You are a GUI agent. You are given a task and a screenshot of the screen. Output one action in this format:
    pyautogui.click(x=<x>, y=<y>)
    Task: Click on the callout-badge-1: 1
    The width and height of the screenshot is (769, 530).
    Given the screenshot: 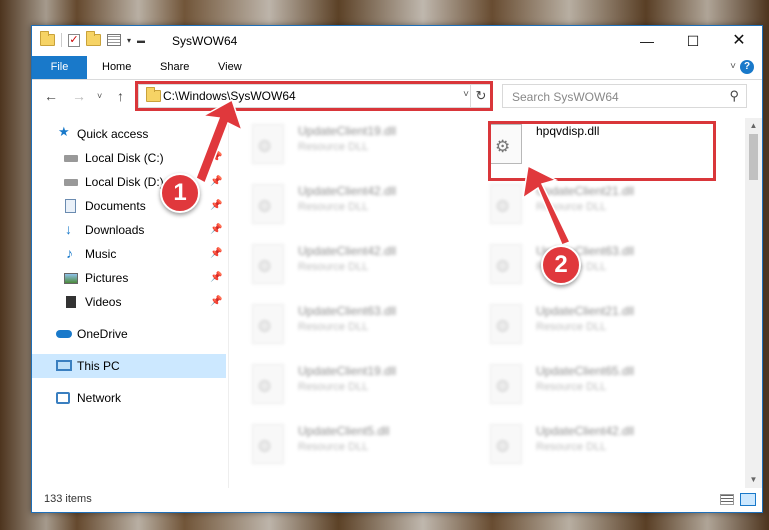 What is the action you would take?
    pyautogui.click(x=180, y=193)
    